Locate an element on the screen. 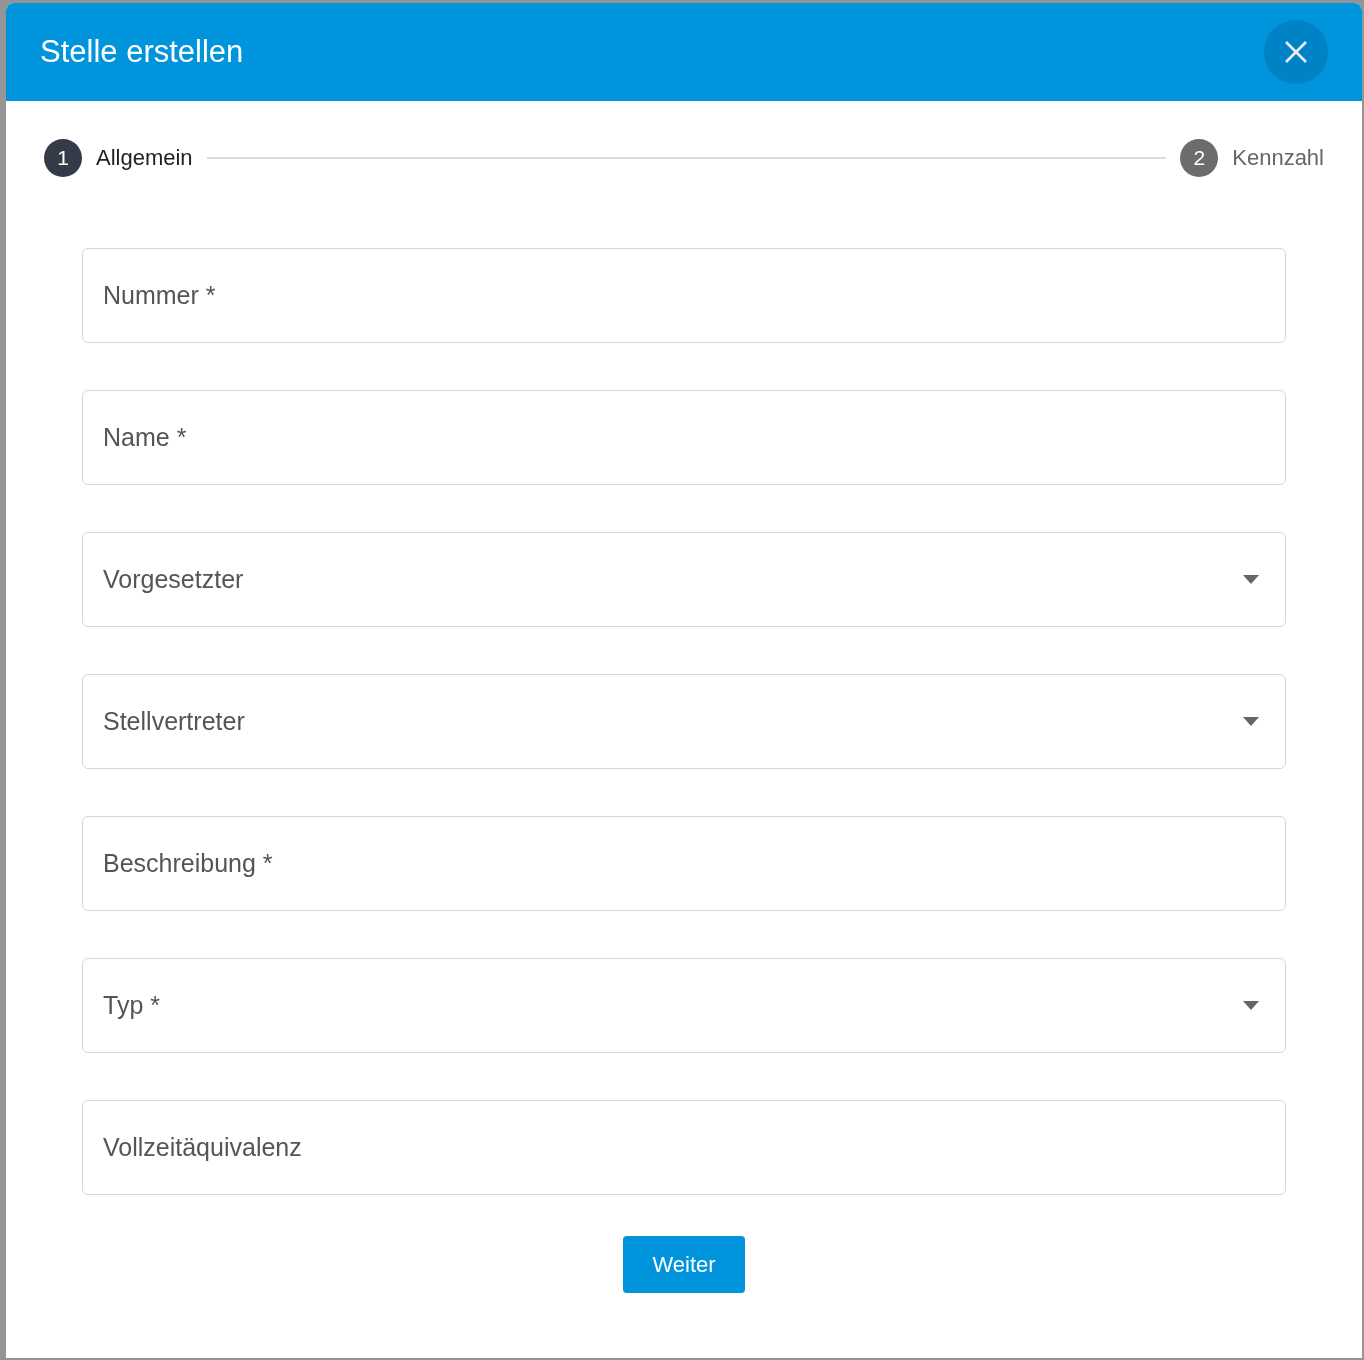  stepper-step: 2 Kennzahl is located at coordinates (1252, 158).